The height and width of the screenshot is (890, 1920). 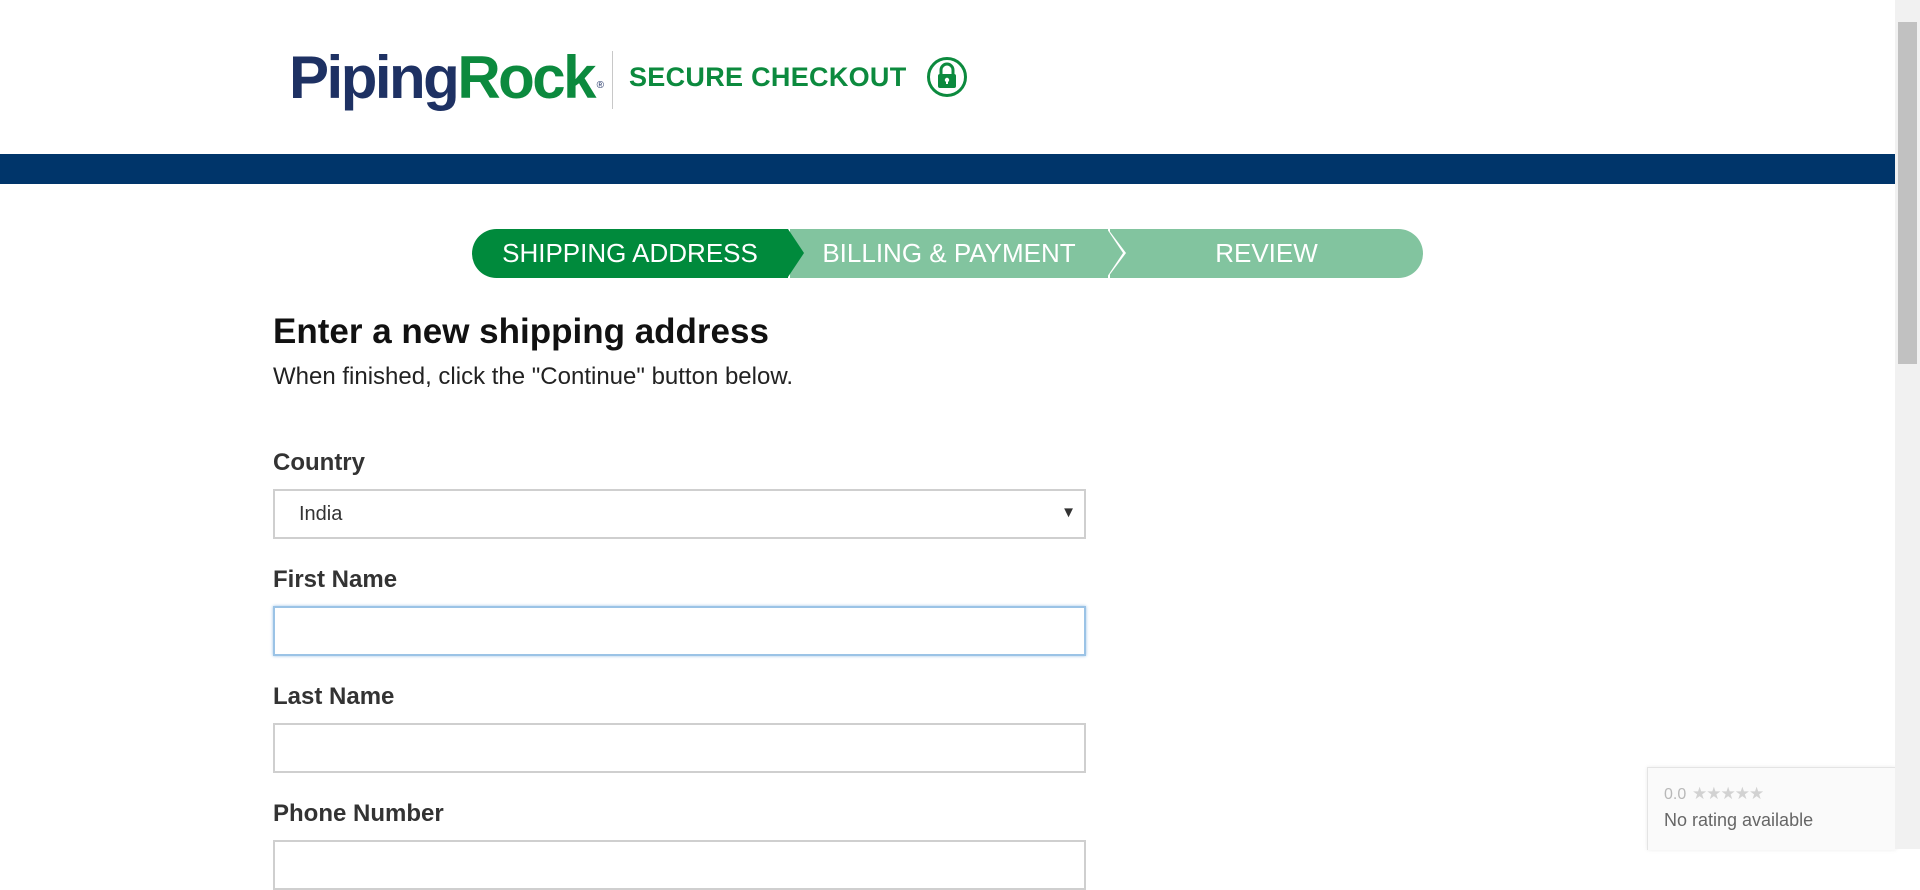 I want to click on step-label: REVIEW, so click(x=1266, y=253).